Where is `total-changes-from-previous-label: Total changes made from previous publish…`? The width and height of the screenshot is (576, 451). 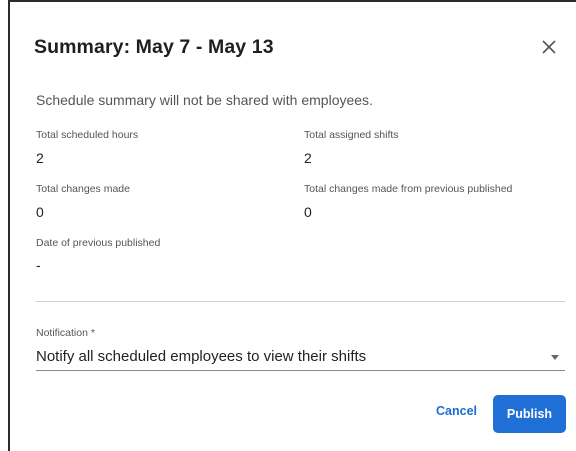 total-changes-from-previous-label: Total changes made from previous publish… is located at coordinates (408, 189).